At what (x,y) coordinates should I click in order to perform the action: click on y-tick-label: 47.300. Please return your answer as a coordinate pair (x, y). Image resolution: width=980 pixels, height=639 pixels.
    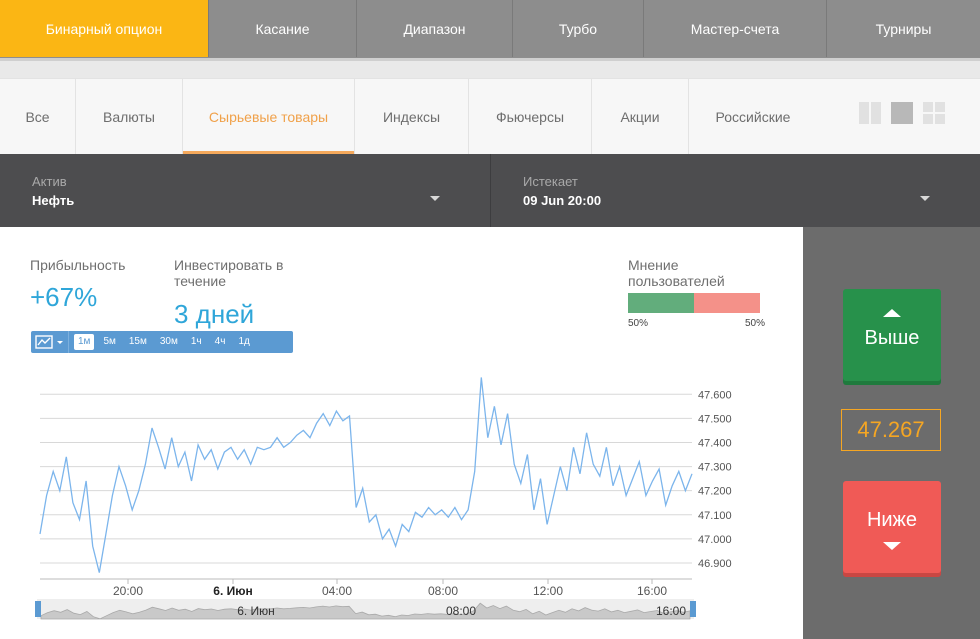
    Looking at the image, I should click on (715, 468).